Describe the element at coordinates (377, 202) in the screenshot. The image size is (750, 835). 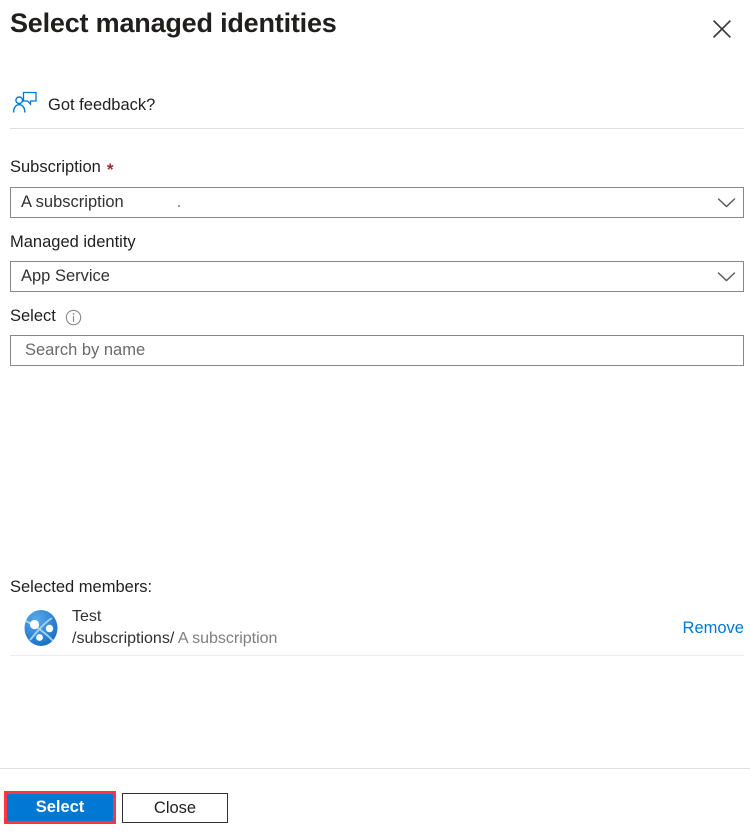
I see `subscription-dropdown: A subscription` at that location.